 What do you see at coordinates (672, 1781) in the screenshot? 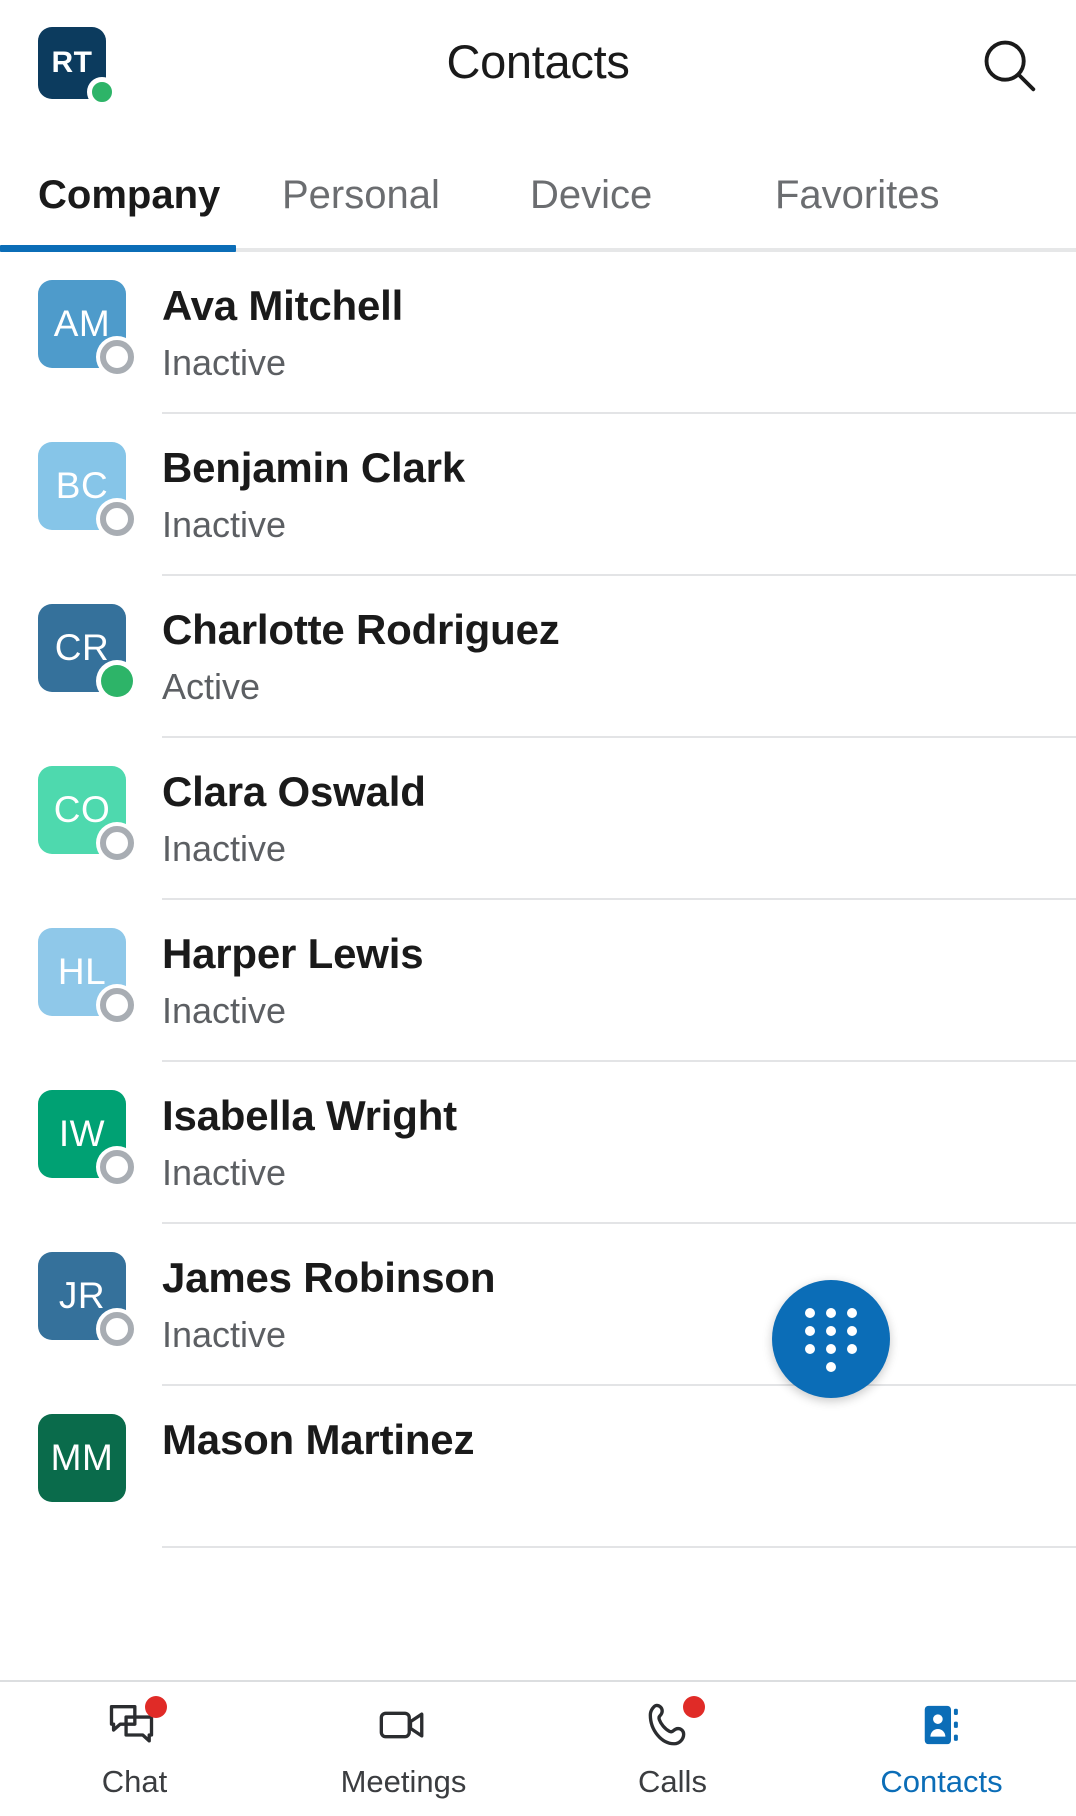
I see `nav-item-label: Calls` at bounding box center [672, 1781].